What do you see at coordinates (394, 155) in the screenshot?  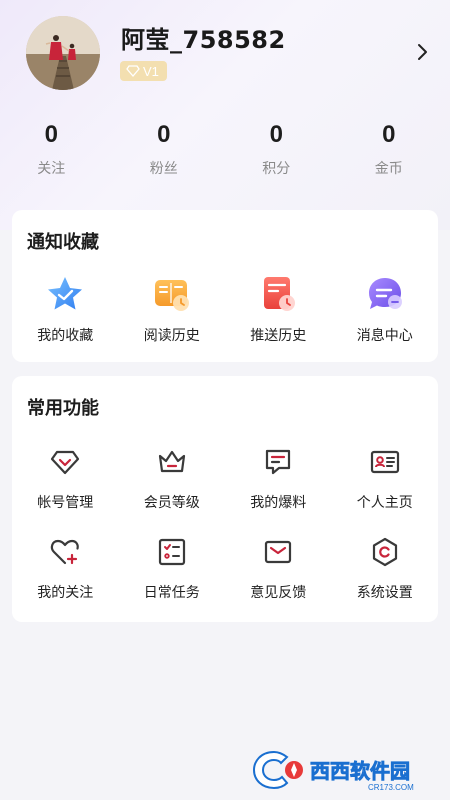 I see `stat-coins: 0 金币` at bounding box center [394, 155].